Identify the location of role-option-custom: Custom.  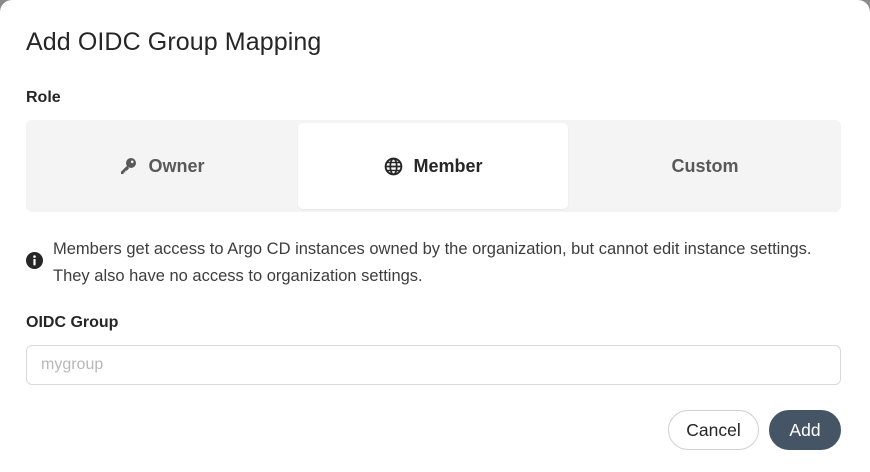
(705, 166).